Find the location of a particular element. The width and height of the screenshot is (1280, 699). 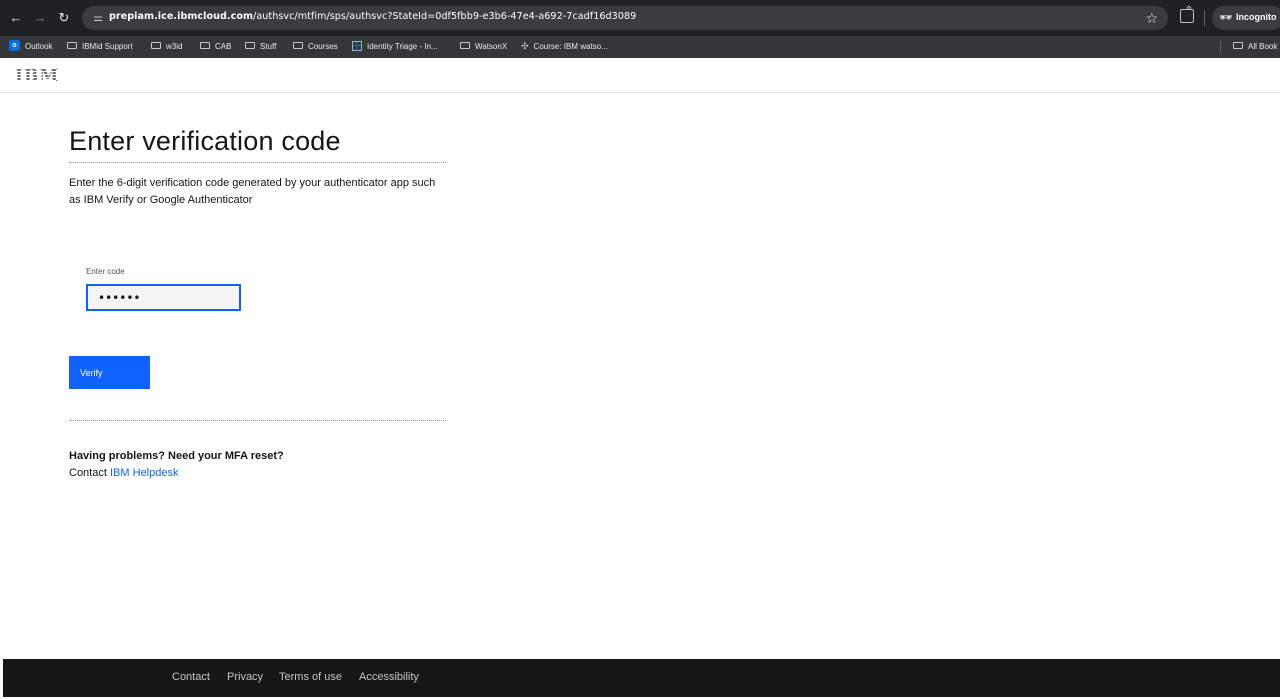

footer-link-accessibility: Accessibility is located at coordinates (389, 677).